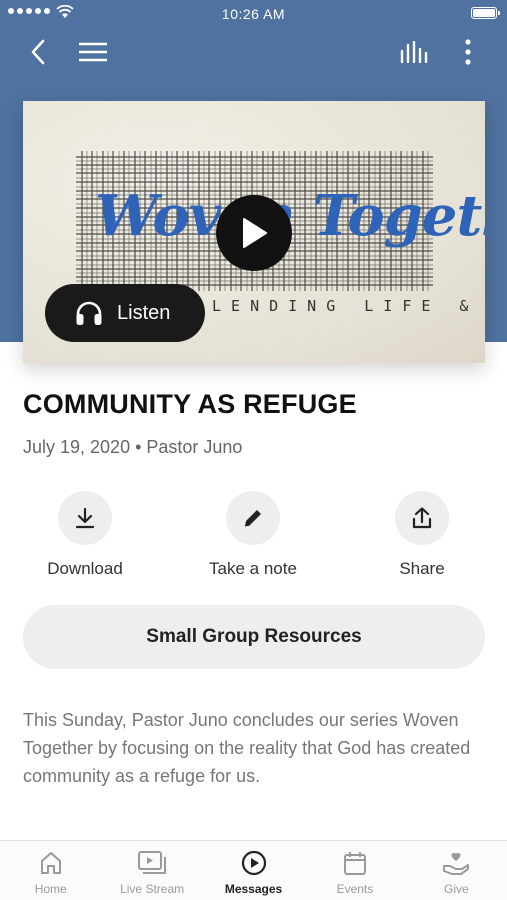 This screenshot has height=900, width=507. I want to click on more-options-button, so click(468, 52).